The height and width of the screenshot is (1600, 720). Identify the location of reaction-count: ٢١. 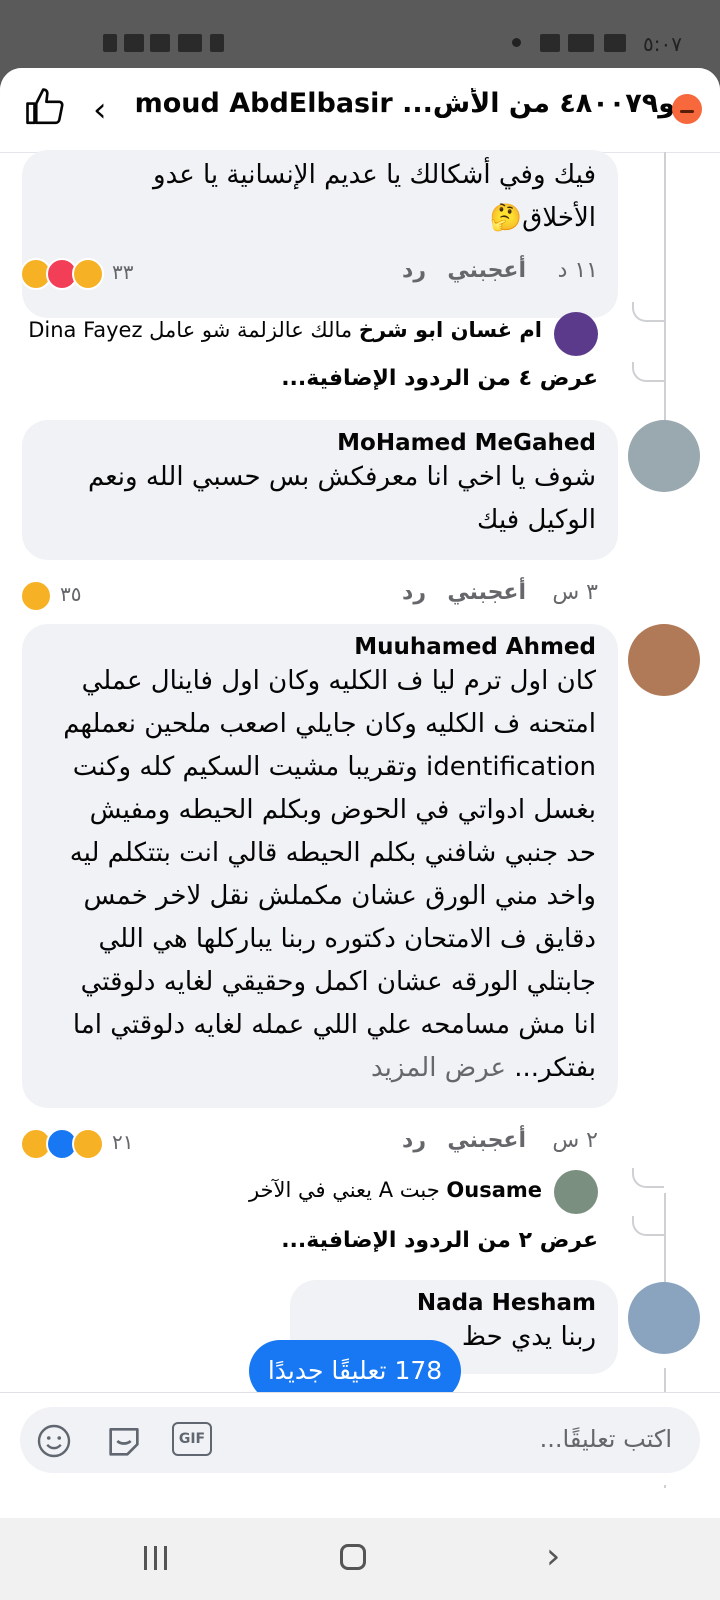
(123, 1142).